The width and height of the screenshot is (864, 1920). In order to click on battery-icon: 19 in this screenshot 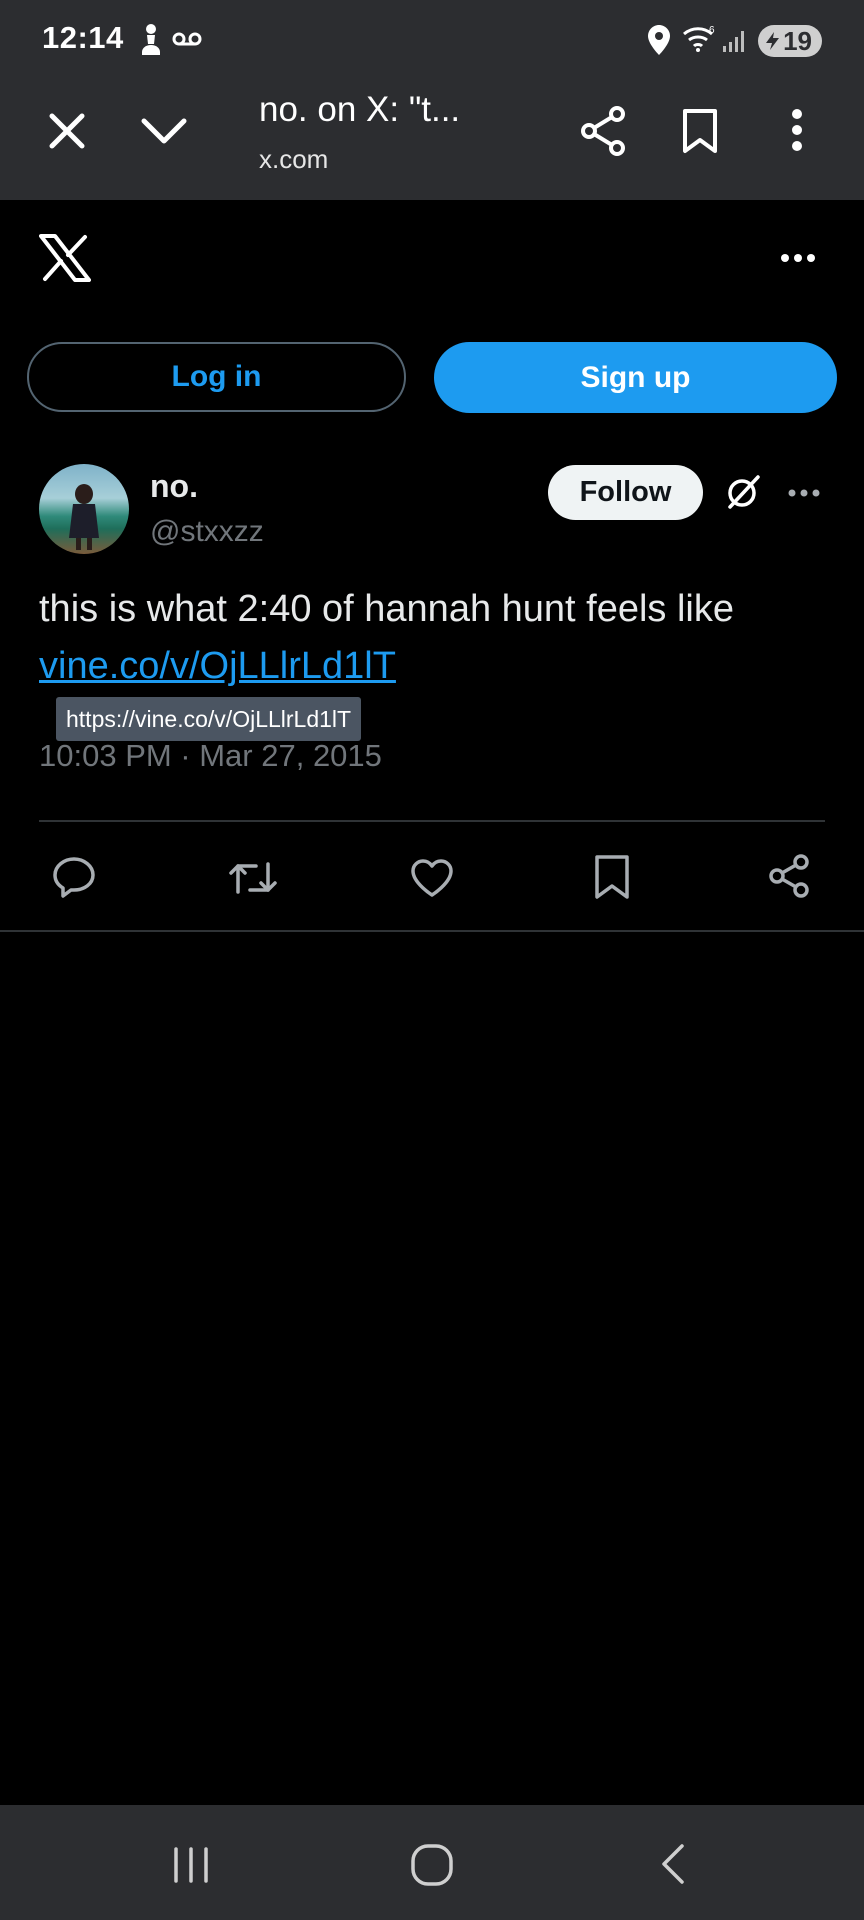, I will do `click(790, 41)`.